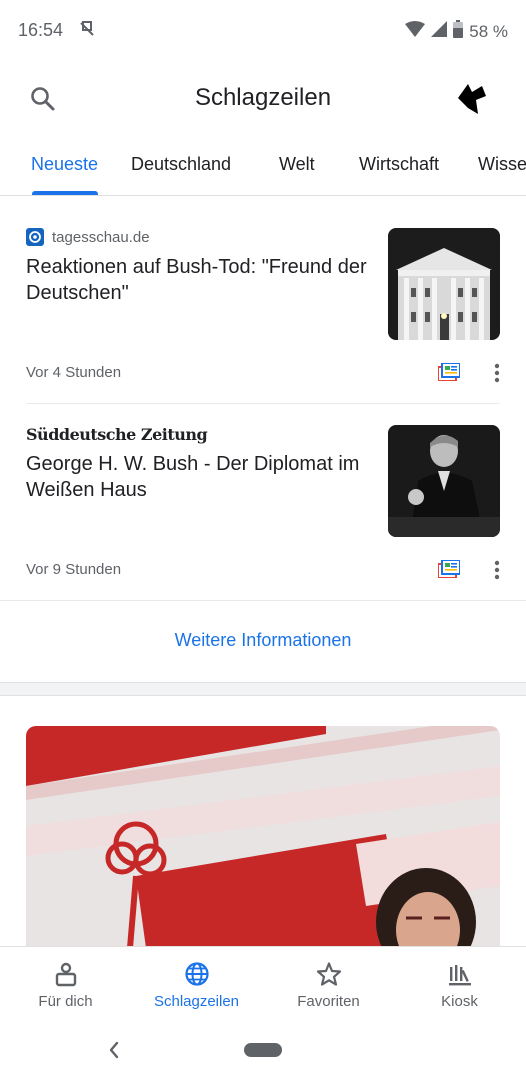 Image resolution: width=526 pixels, height=1080 pixels. Describe the element at coordinates (65, 1001) in the screenshot. I see `nav-label: Für dich` at that location.